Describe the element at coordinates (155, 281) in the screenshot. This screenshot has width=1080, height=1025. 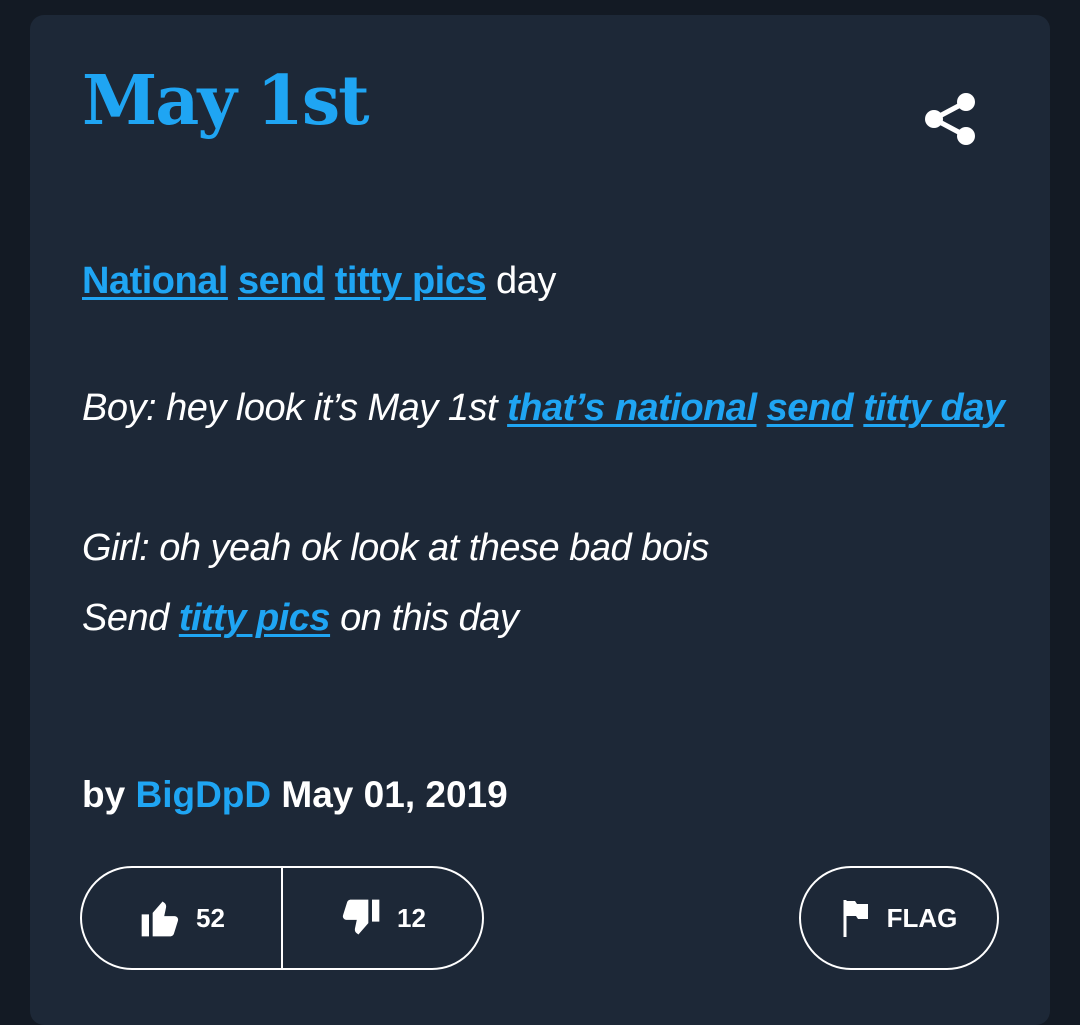
I see `definition-link-national: National` at that location.